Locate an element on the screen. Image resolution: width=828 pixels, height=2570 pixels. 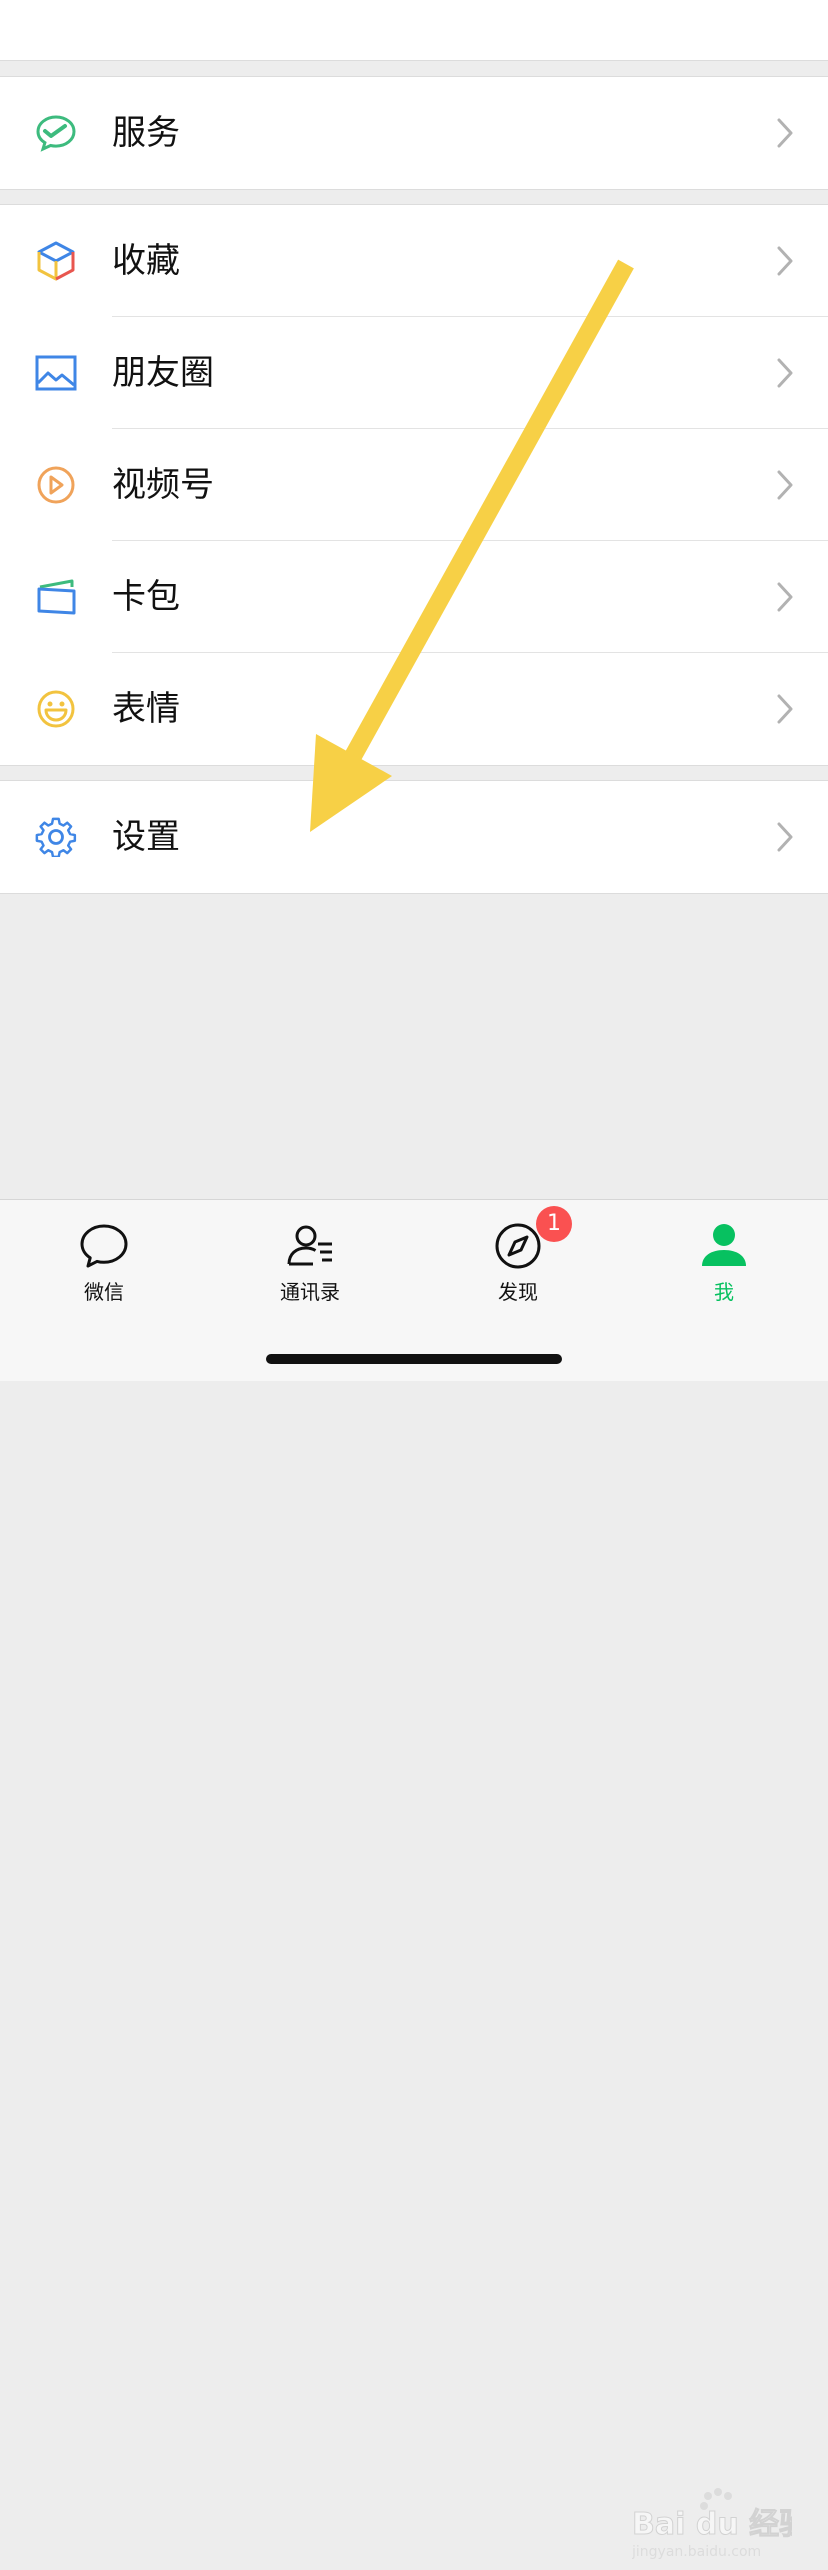
menu-item-channels: 视频号 is located at coordinates (414, 485).